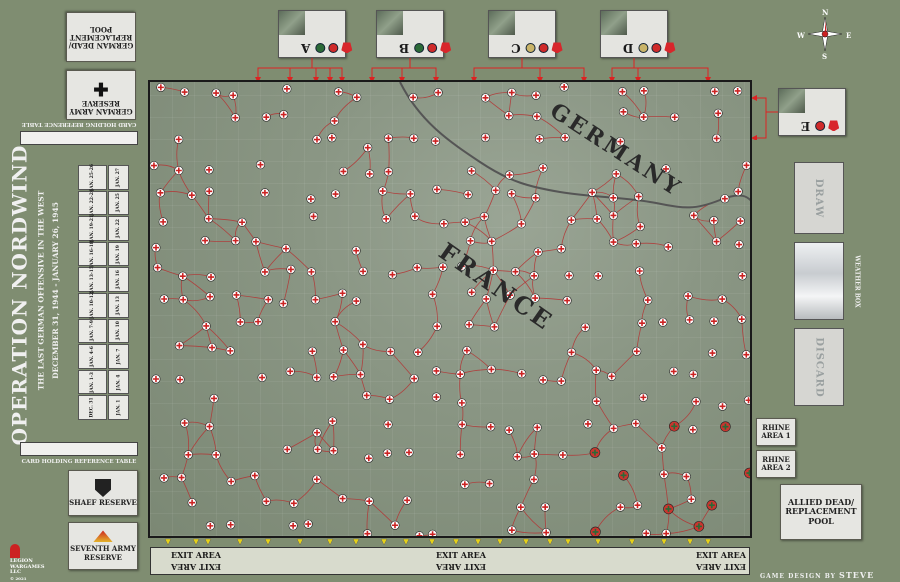 This screenshot has height=582, width=900. Describe the element at coordinates (776, 432) in the screenshot. I see `rhine-area-1: RHINE AREA 1` at that location.